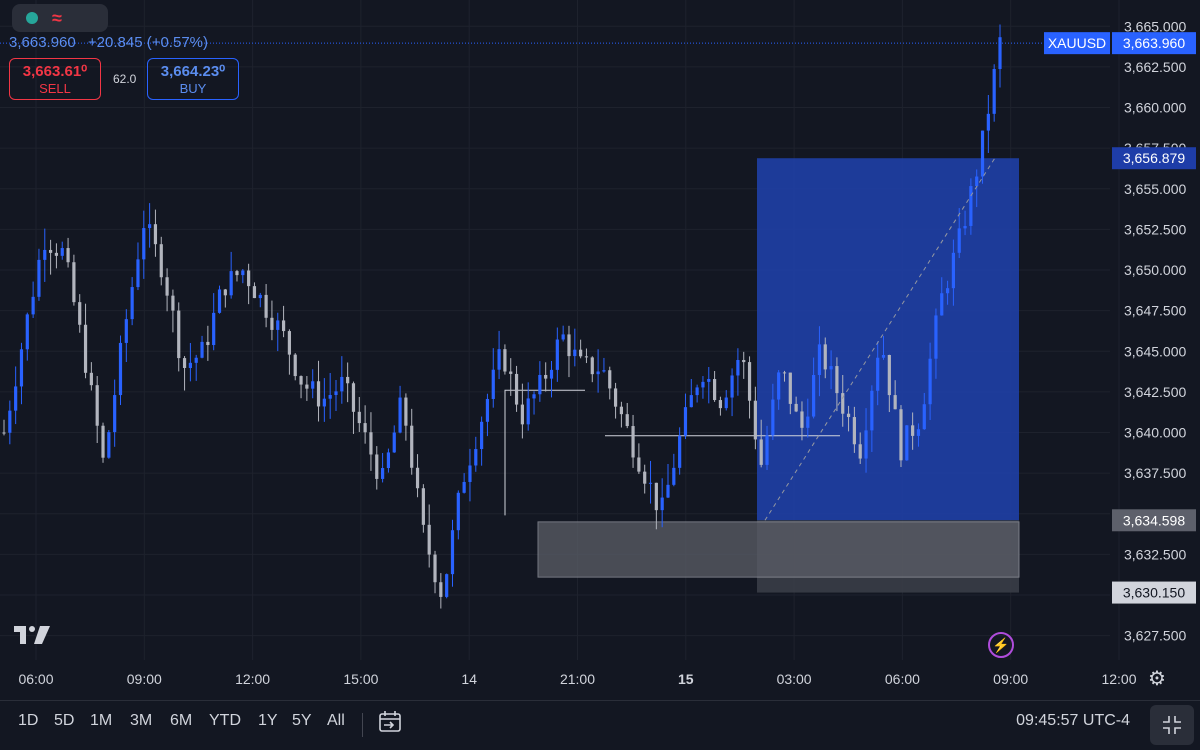 The height and width of the screenshot is (750, 1200). I want to click on last-price: 3,663.960, so click(42, 42).